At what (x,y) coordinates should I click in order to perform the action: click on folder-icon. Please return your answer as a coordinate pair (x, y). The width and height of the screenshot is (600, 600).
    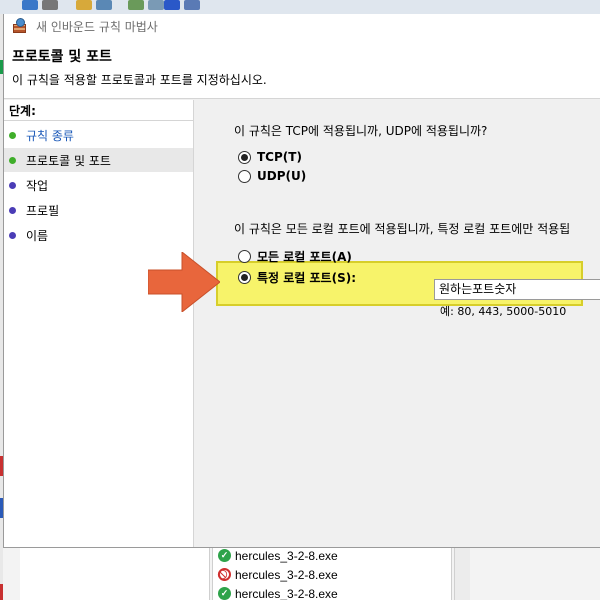
    Looking at the image, I should click on (84, 5).